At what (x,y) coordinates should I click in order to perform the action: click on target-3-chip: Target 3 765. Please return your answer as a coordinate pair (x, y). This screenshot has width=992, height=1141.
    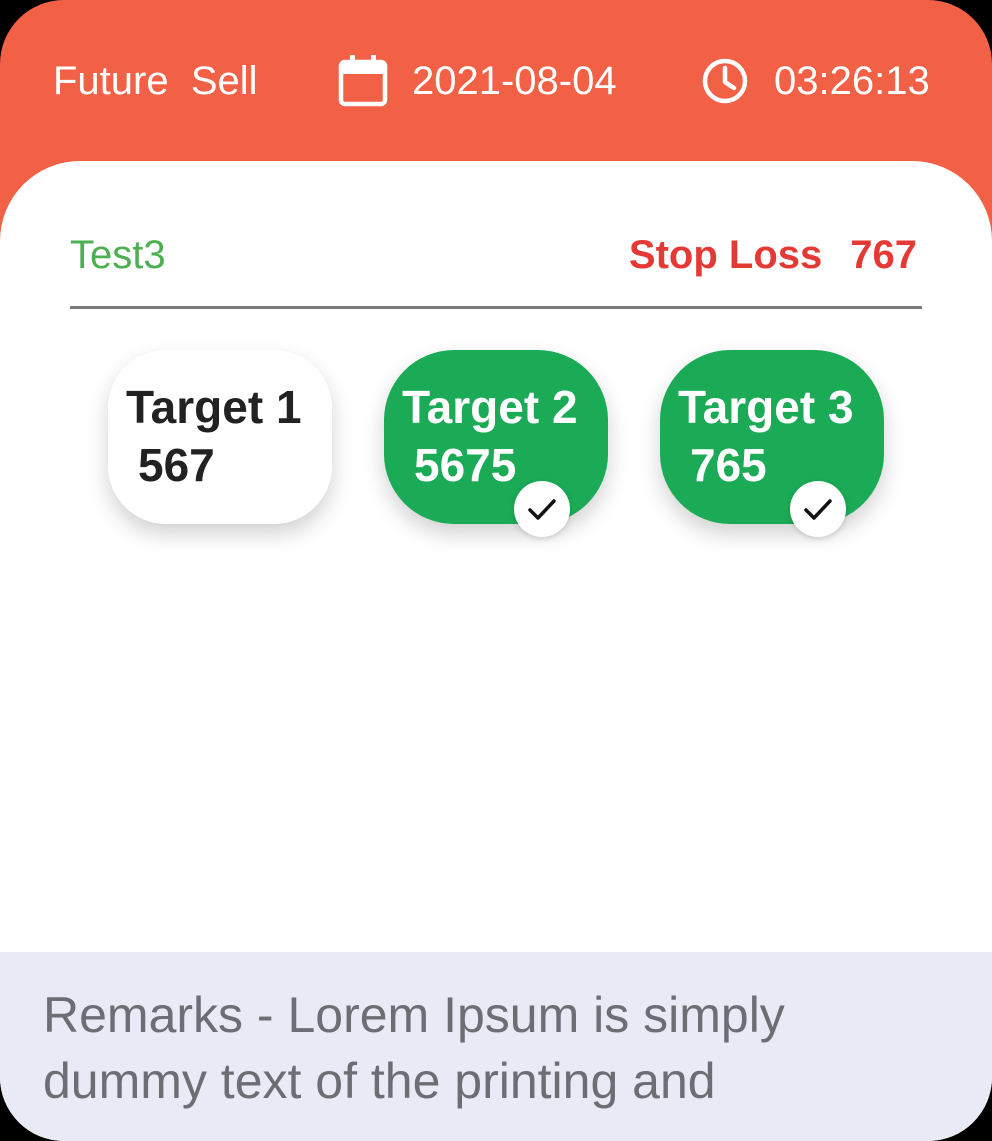
    Looking at the image, I should click on (772, 437).